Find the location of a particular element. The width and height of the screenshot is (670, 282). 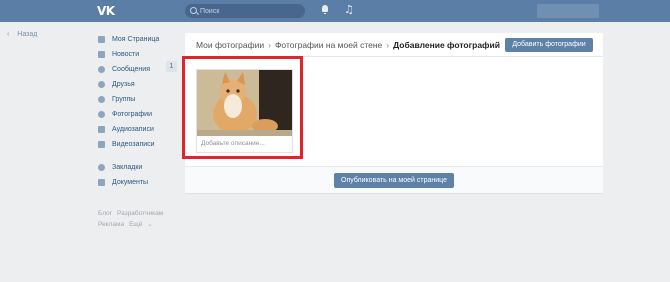

breadcrumb-wall-photos: Фотографии на моей стене is located at coordinates (328, 45).